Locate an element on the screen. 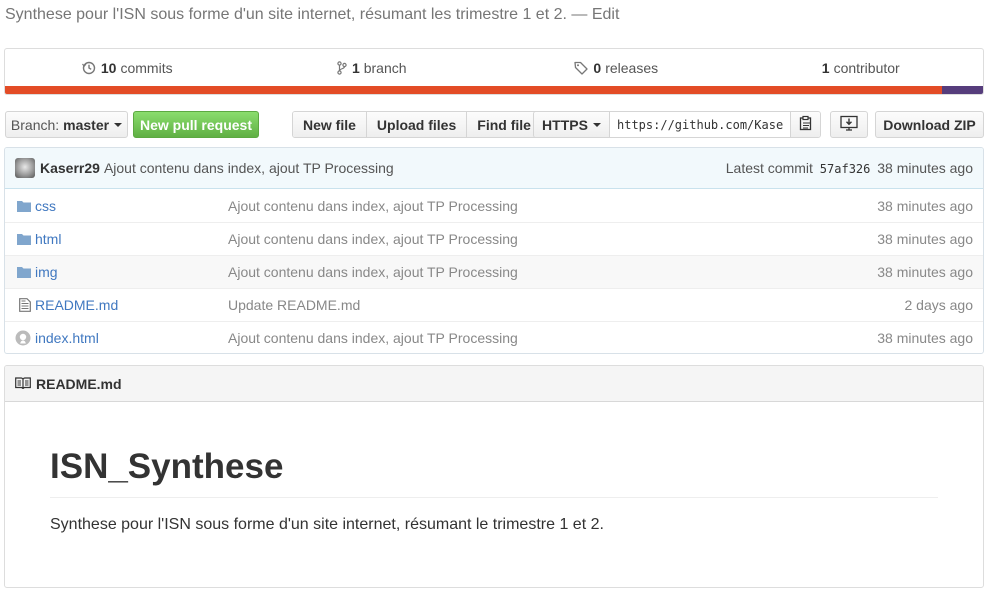 This screenshot has height=595, width=991. file-text-icon is located at coordinates (20, 305).